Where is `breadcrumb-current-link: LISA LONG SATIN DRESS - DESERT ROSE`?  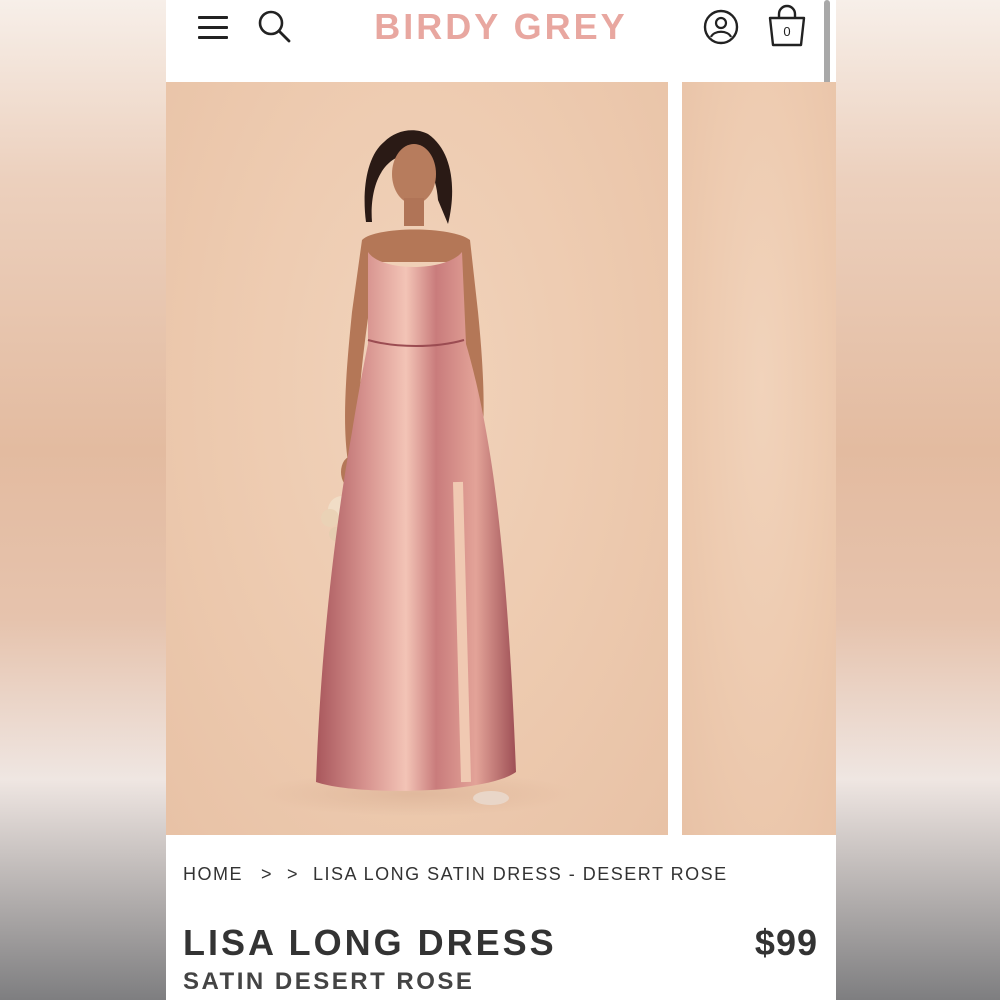 breadcrumb-current-link: LISA LONG SATIN DRESS - DESERT ROSE is located at coordinates (520, 874).